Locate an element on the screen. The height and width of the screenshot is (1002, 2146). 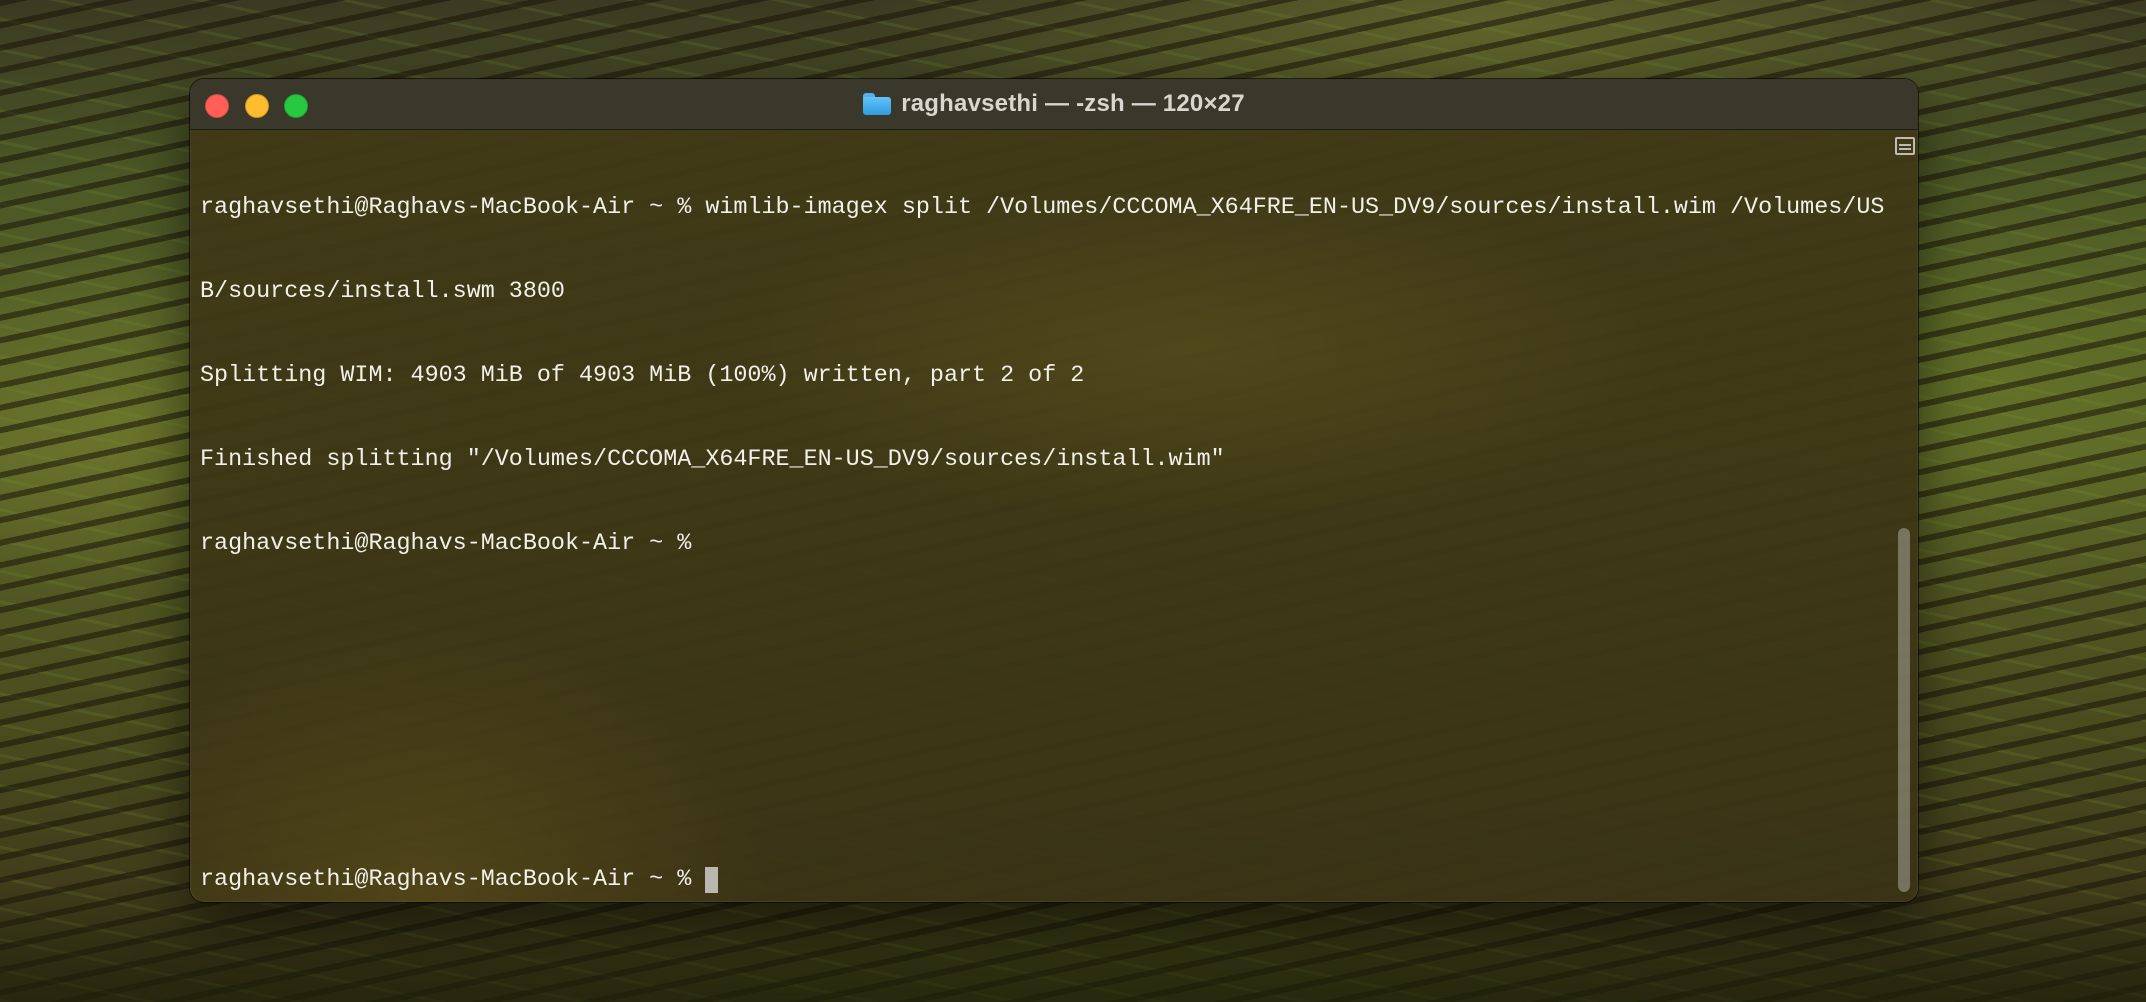
window-title-group: raghavsethi — -zsh — 120×27 is located at coordinates (1054, 104).